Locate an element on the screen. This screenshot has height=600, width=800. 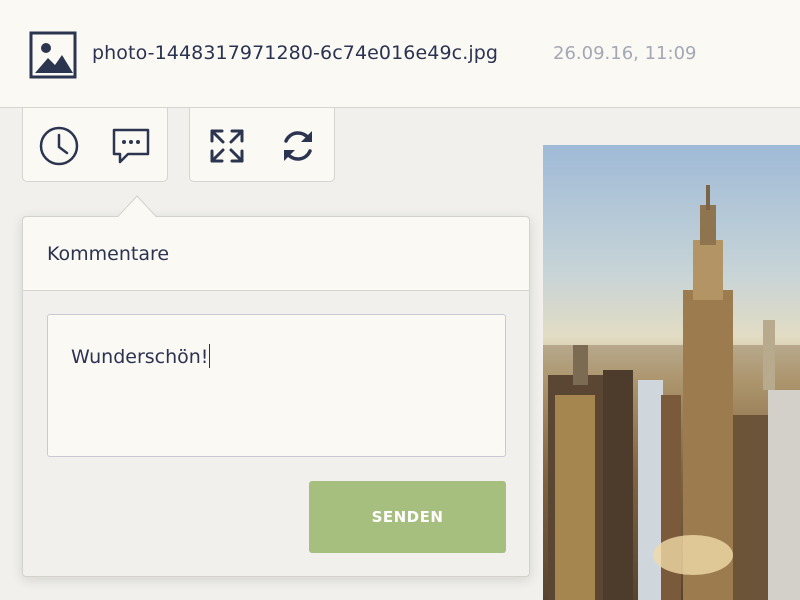
comment-icon is located at coordinates (131, 146).